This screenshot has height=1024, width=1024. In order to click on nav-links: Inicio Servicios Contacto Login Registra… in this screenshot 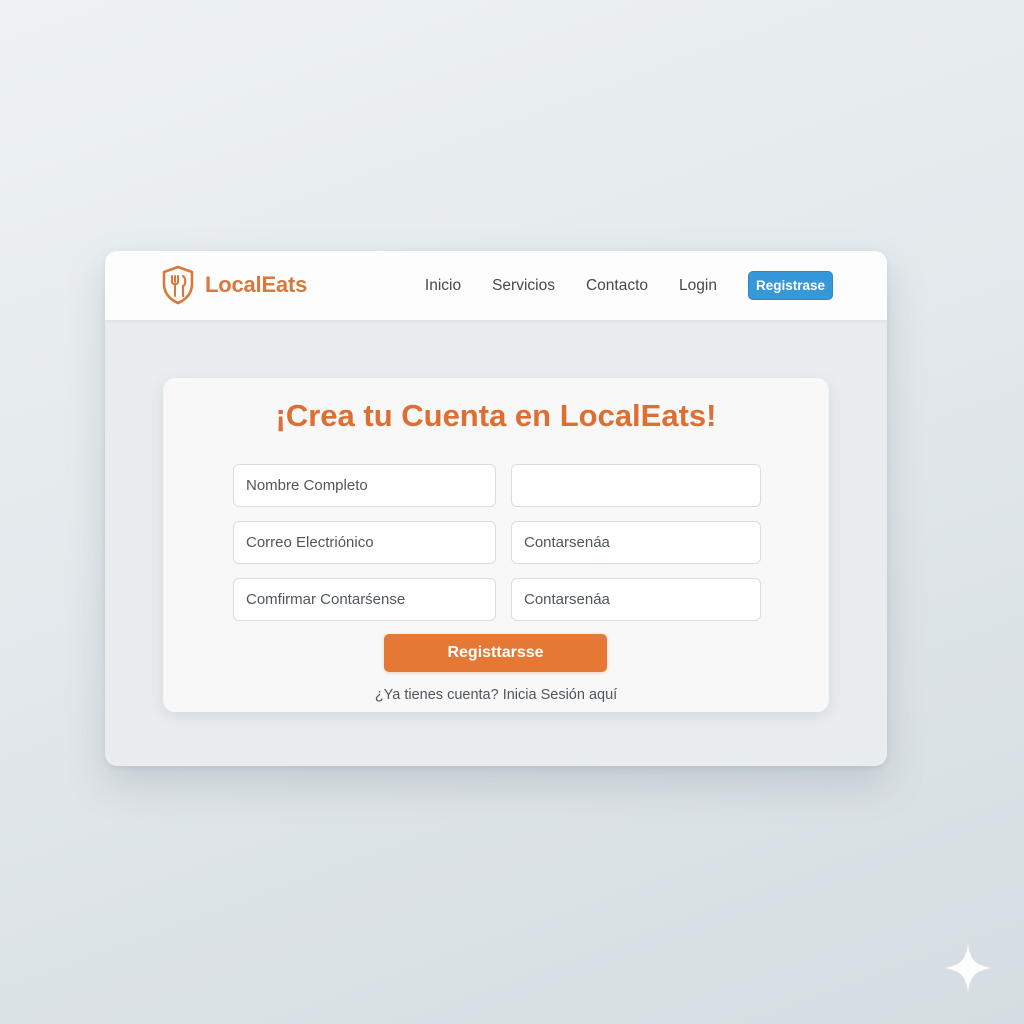, I will do `click(629, 285)`.